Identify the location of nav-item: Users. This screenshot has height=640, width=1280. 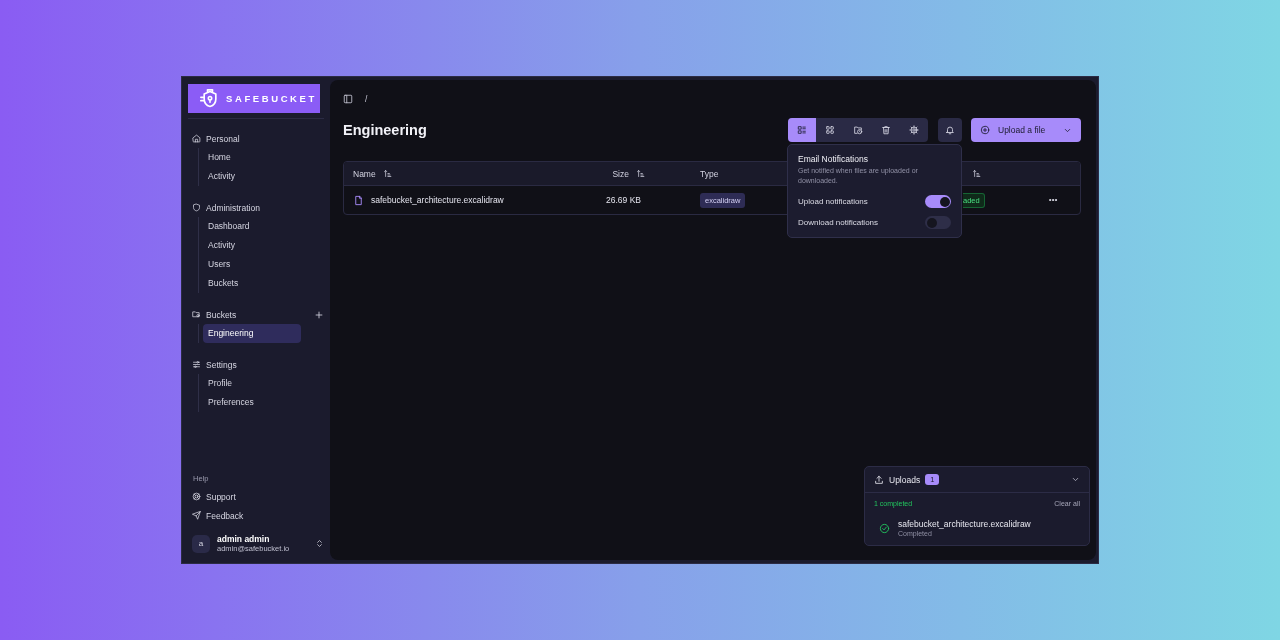
(252, 264).